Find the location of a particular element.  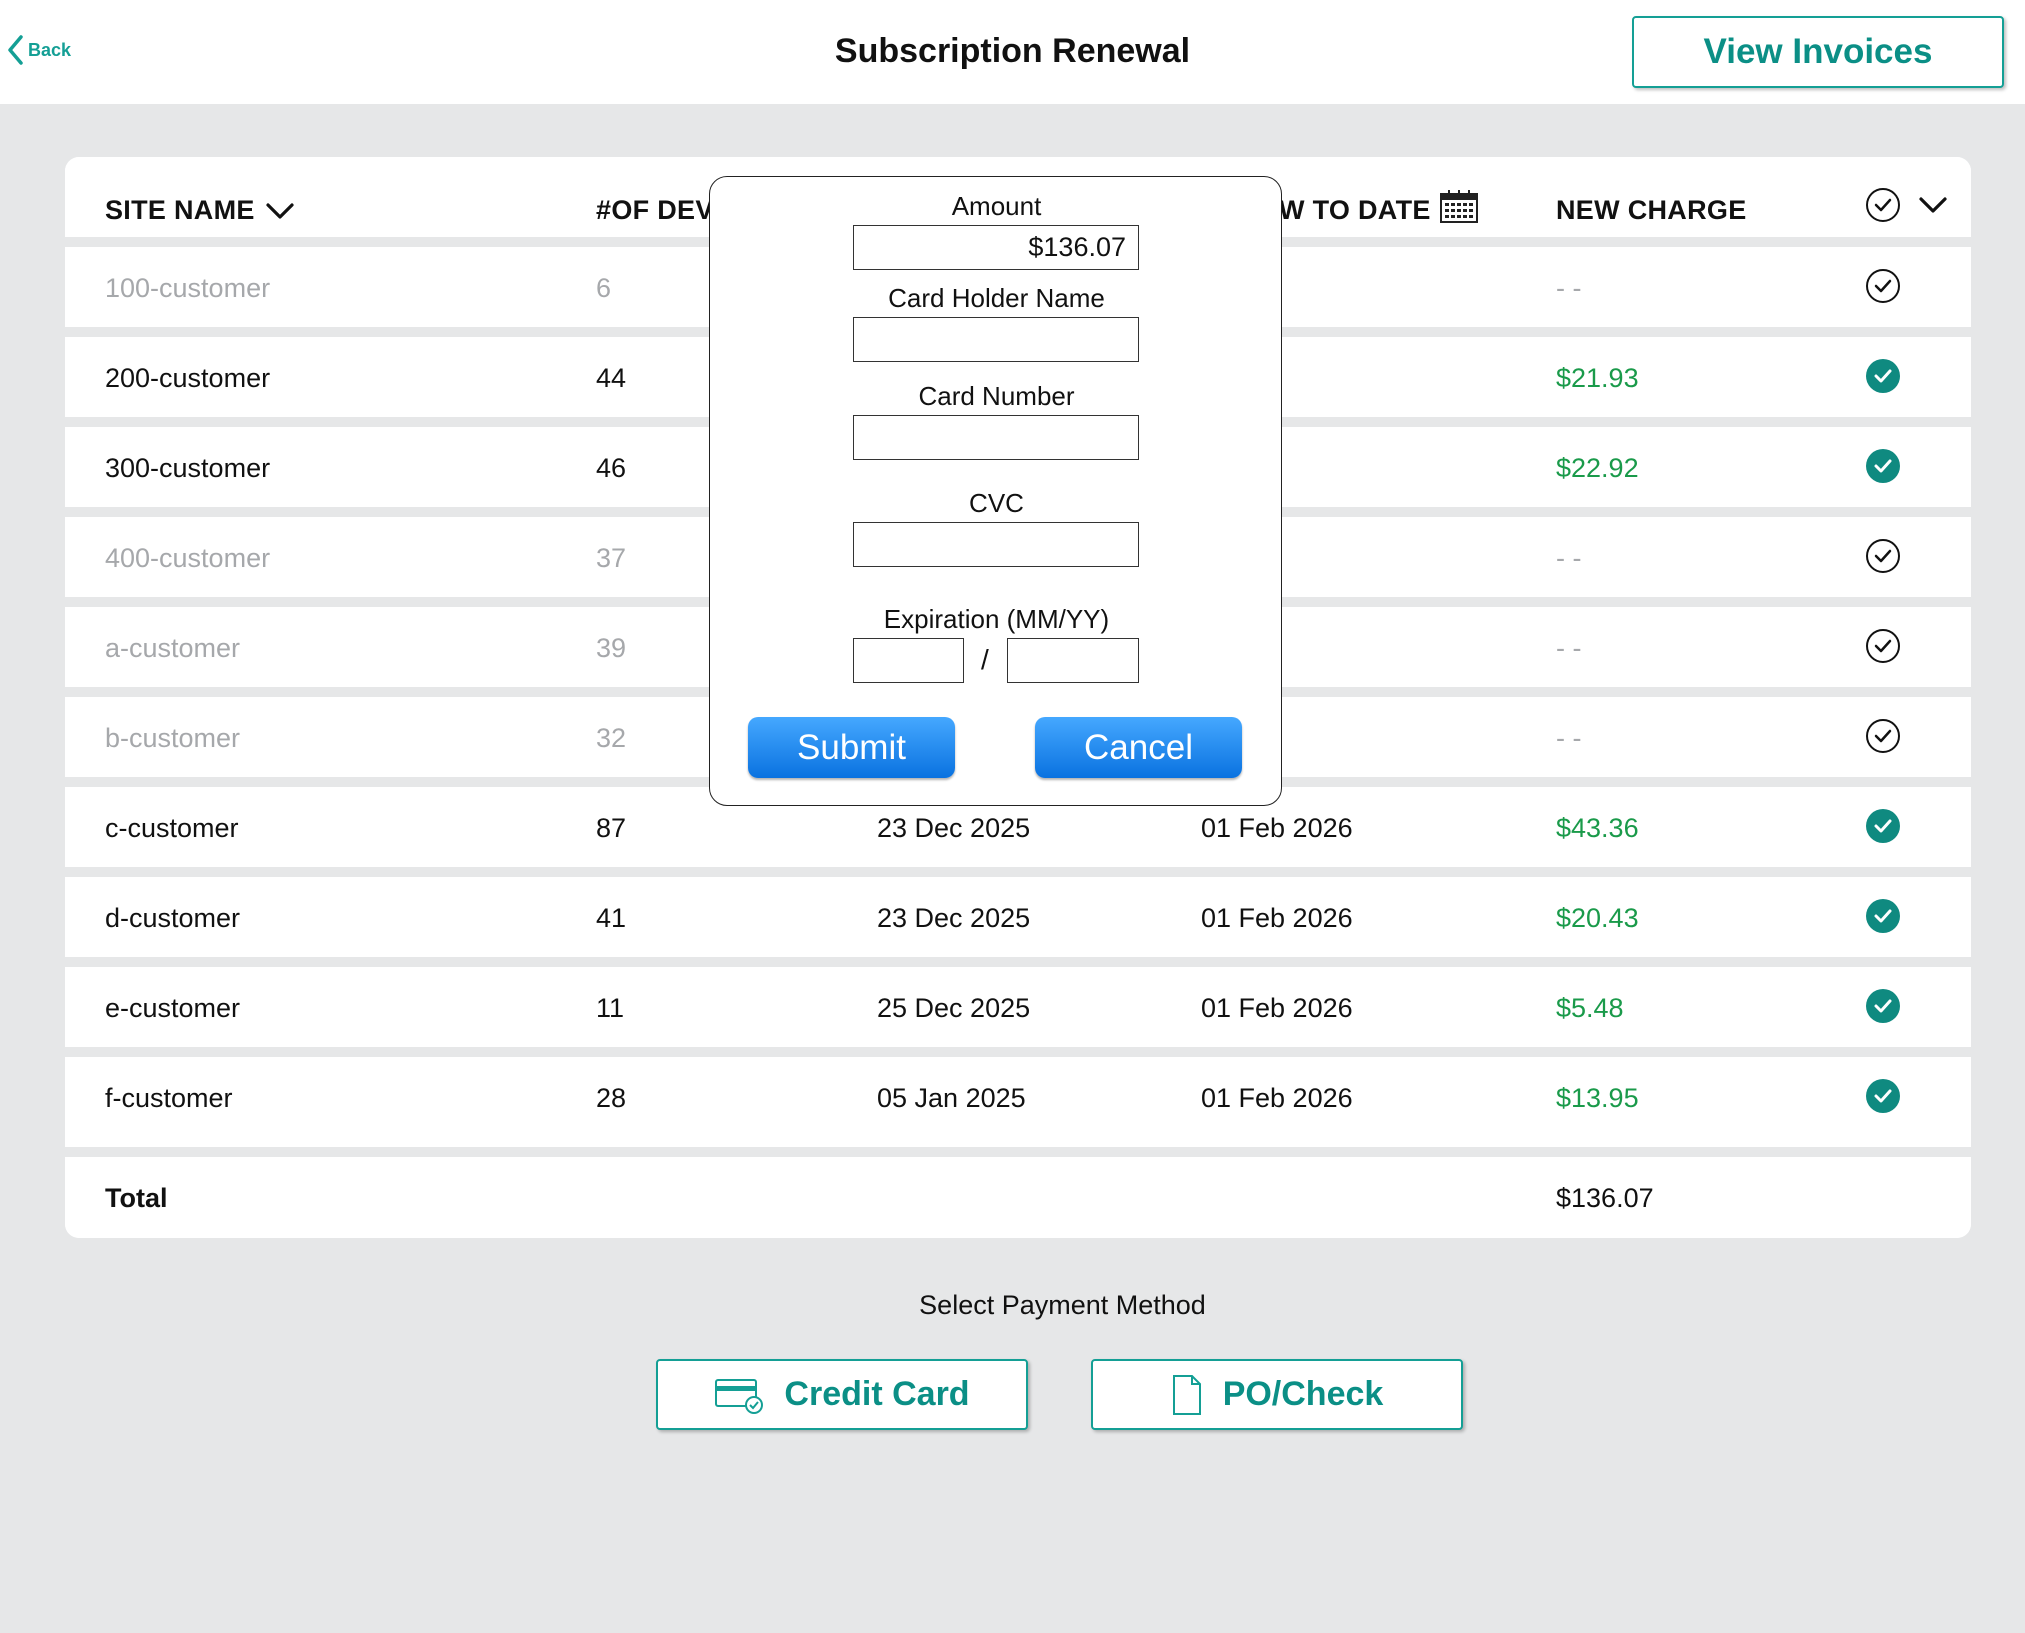

document-icon is located at coordinates (1186, 1394).